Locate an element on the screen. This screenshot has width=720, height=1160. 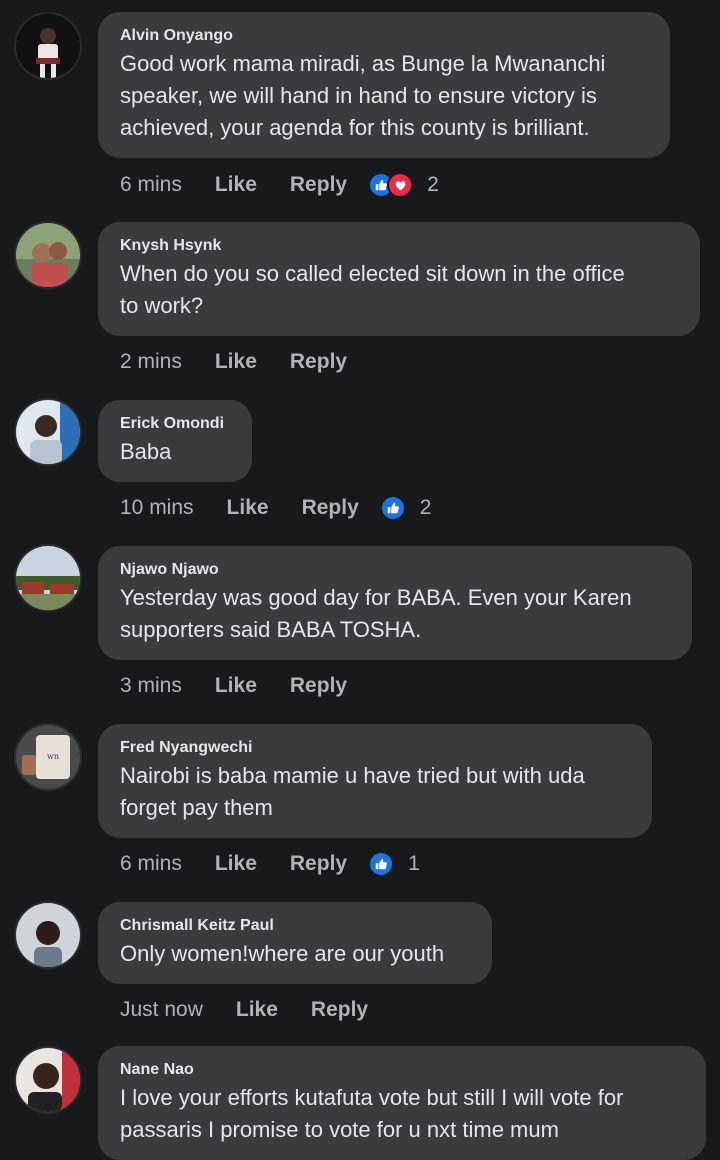
comment-actions: 3 mins Like Reply is located at coordinates (250, 686).